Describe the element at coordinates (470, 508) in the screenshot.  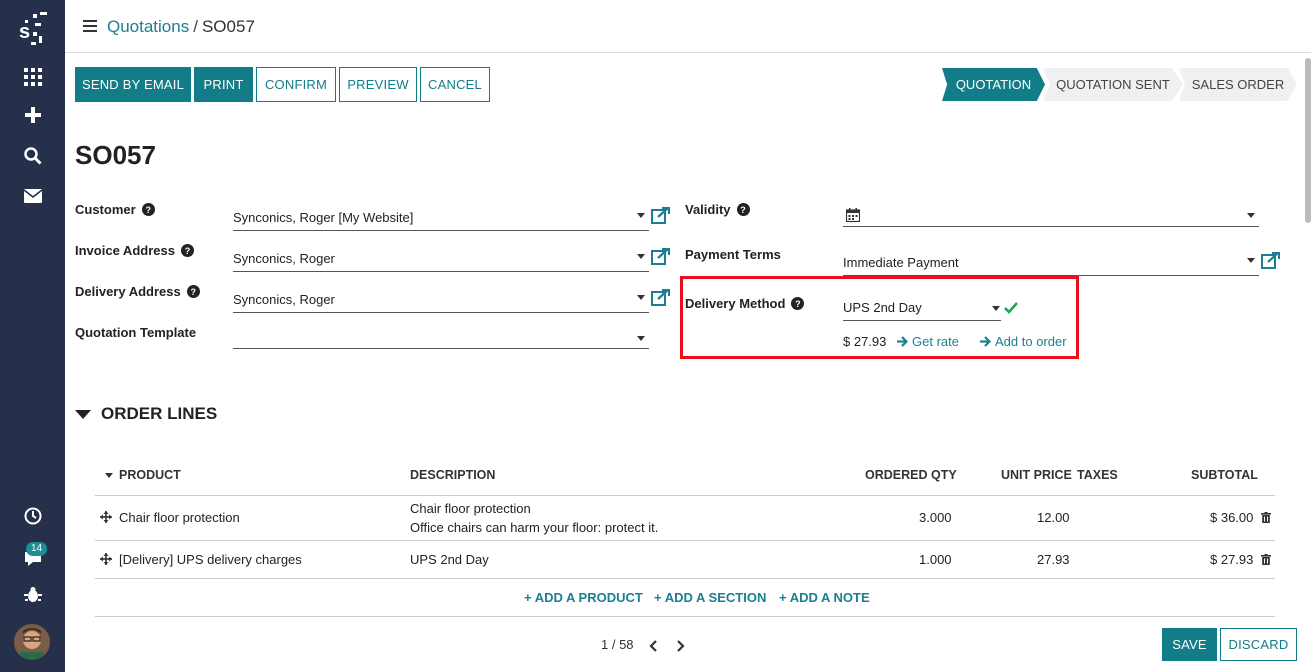
I see `row-description-line1: Chair floor protection` at that location.